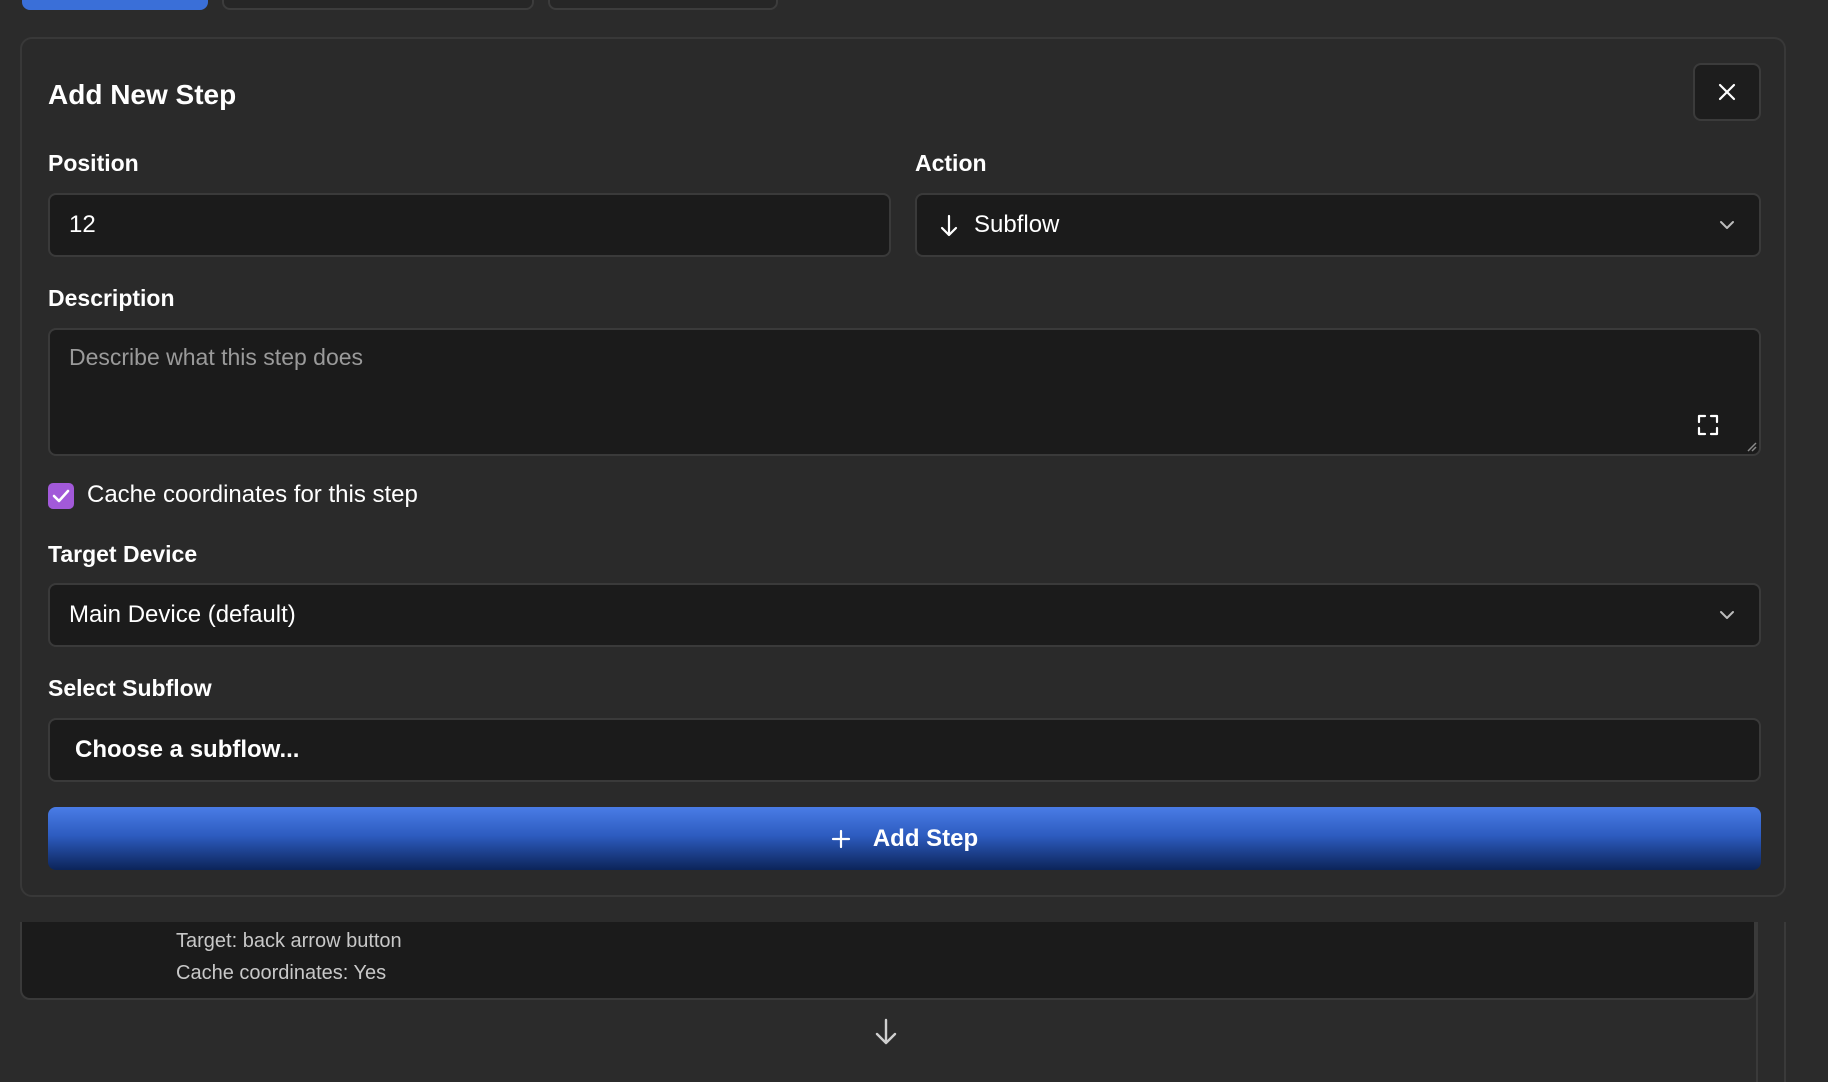 This screenshot has height=1082, width=1828. Describe the element at coordinates (182, 614) in the screenshot. I see `target-device-value: Main Device (default)` at that location.